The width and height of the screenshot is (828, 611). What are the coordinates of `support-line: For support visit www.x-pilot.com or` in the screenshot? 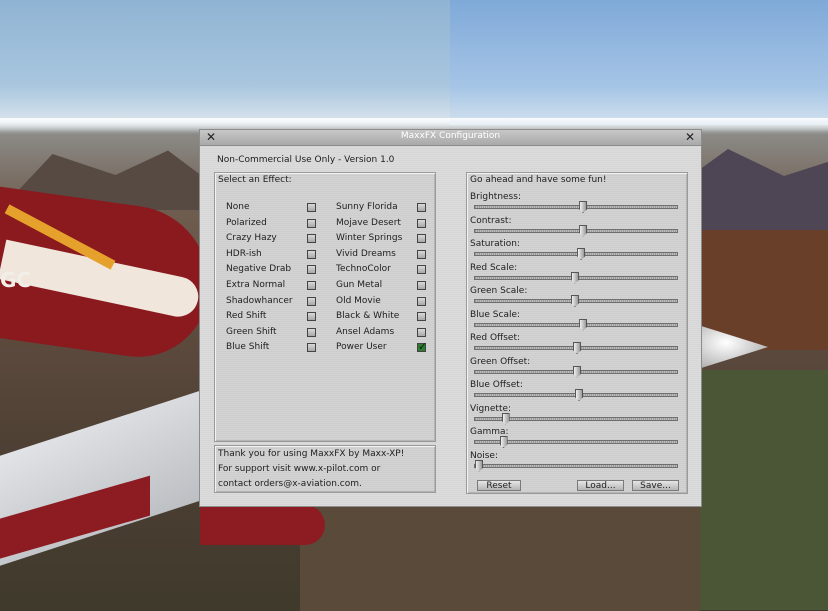 It's located at (299, 469).